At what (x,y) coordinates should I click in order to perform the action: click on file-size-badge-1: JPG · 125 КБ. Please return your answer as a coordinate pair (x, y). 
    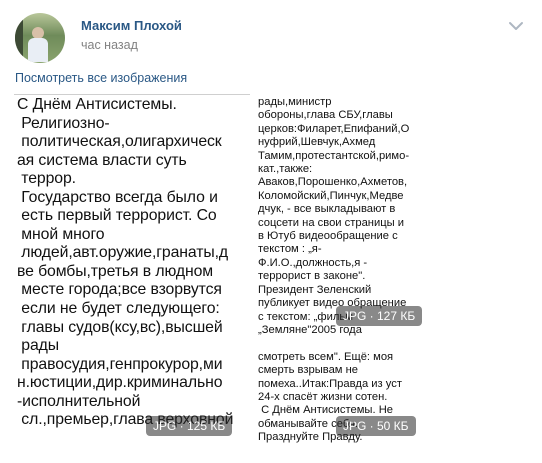
    Looking at the image, I should click on (189, 426).